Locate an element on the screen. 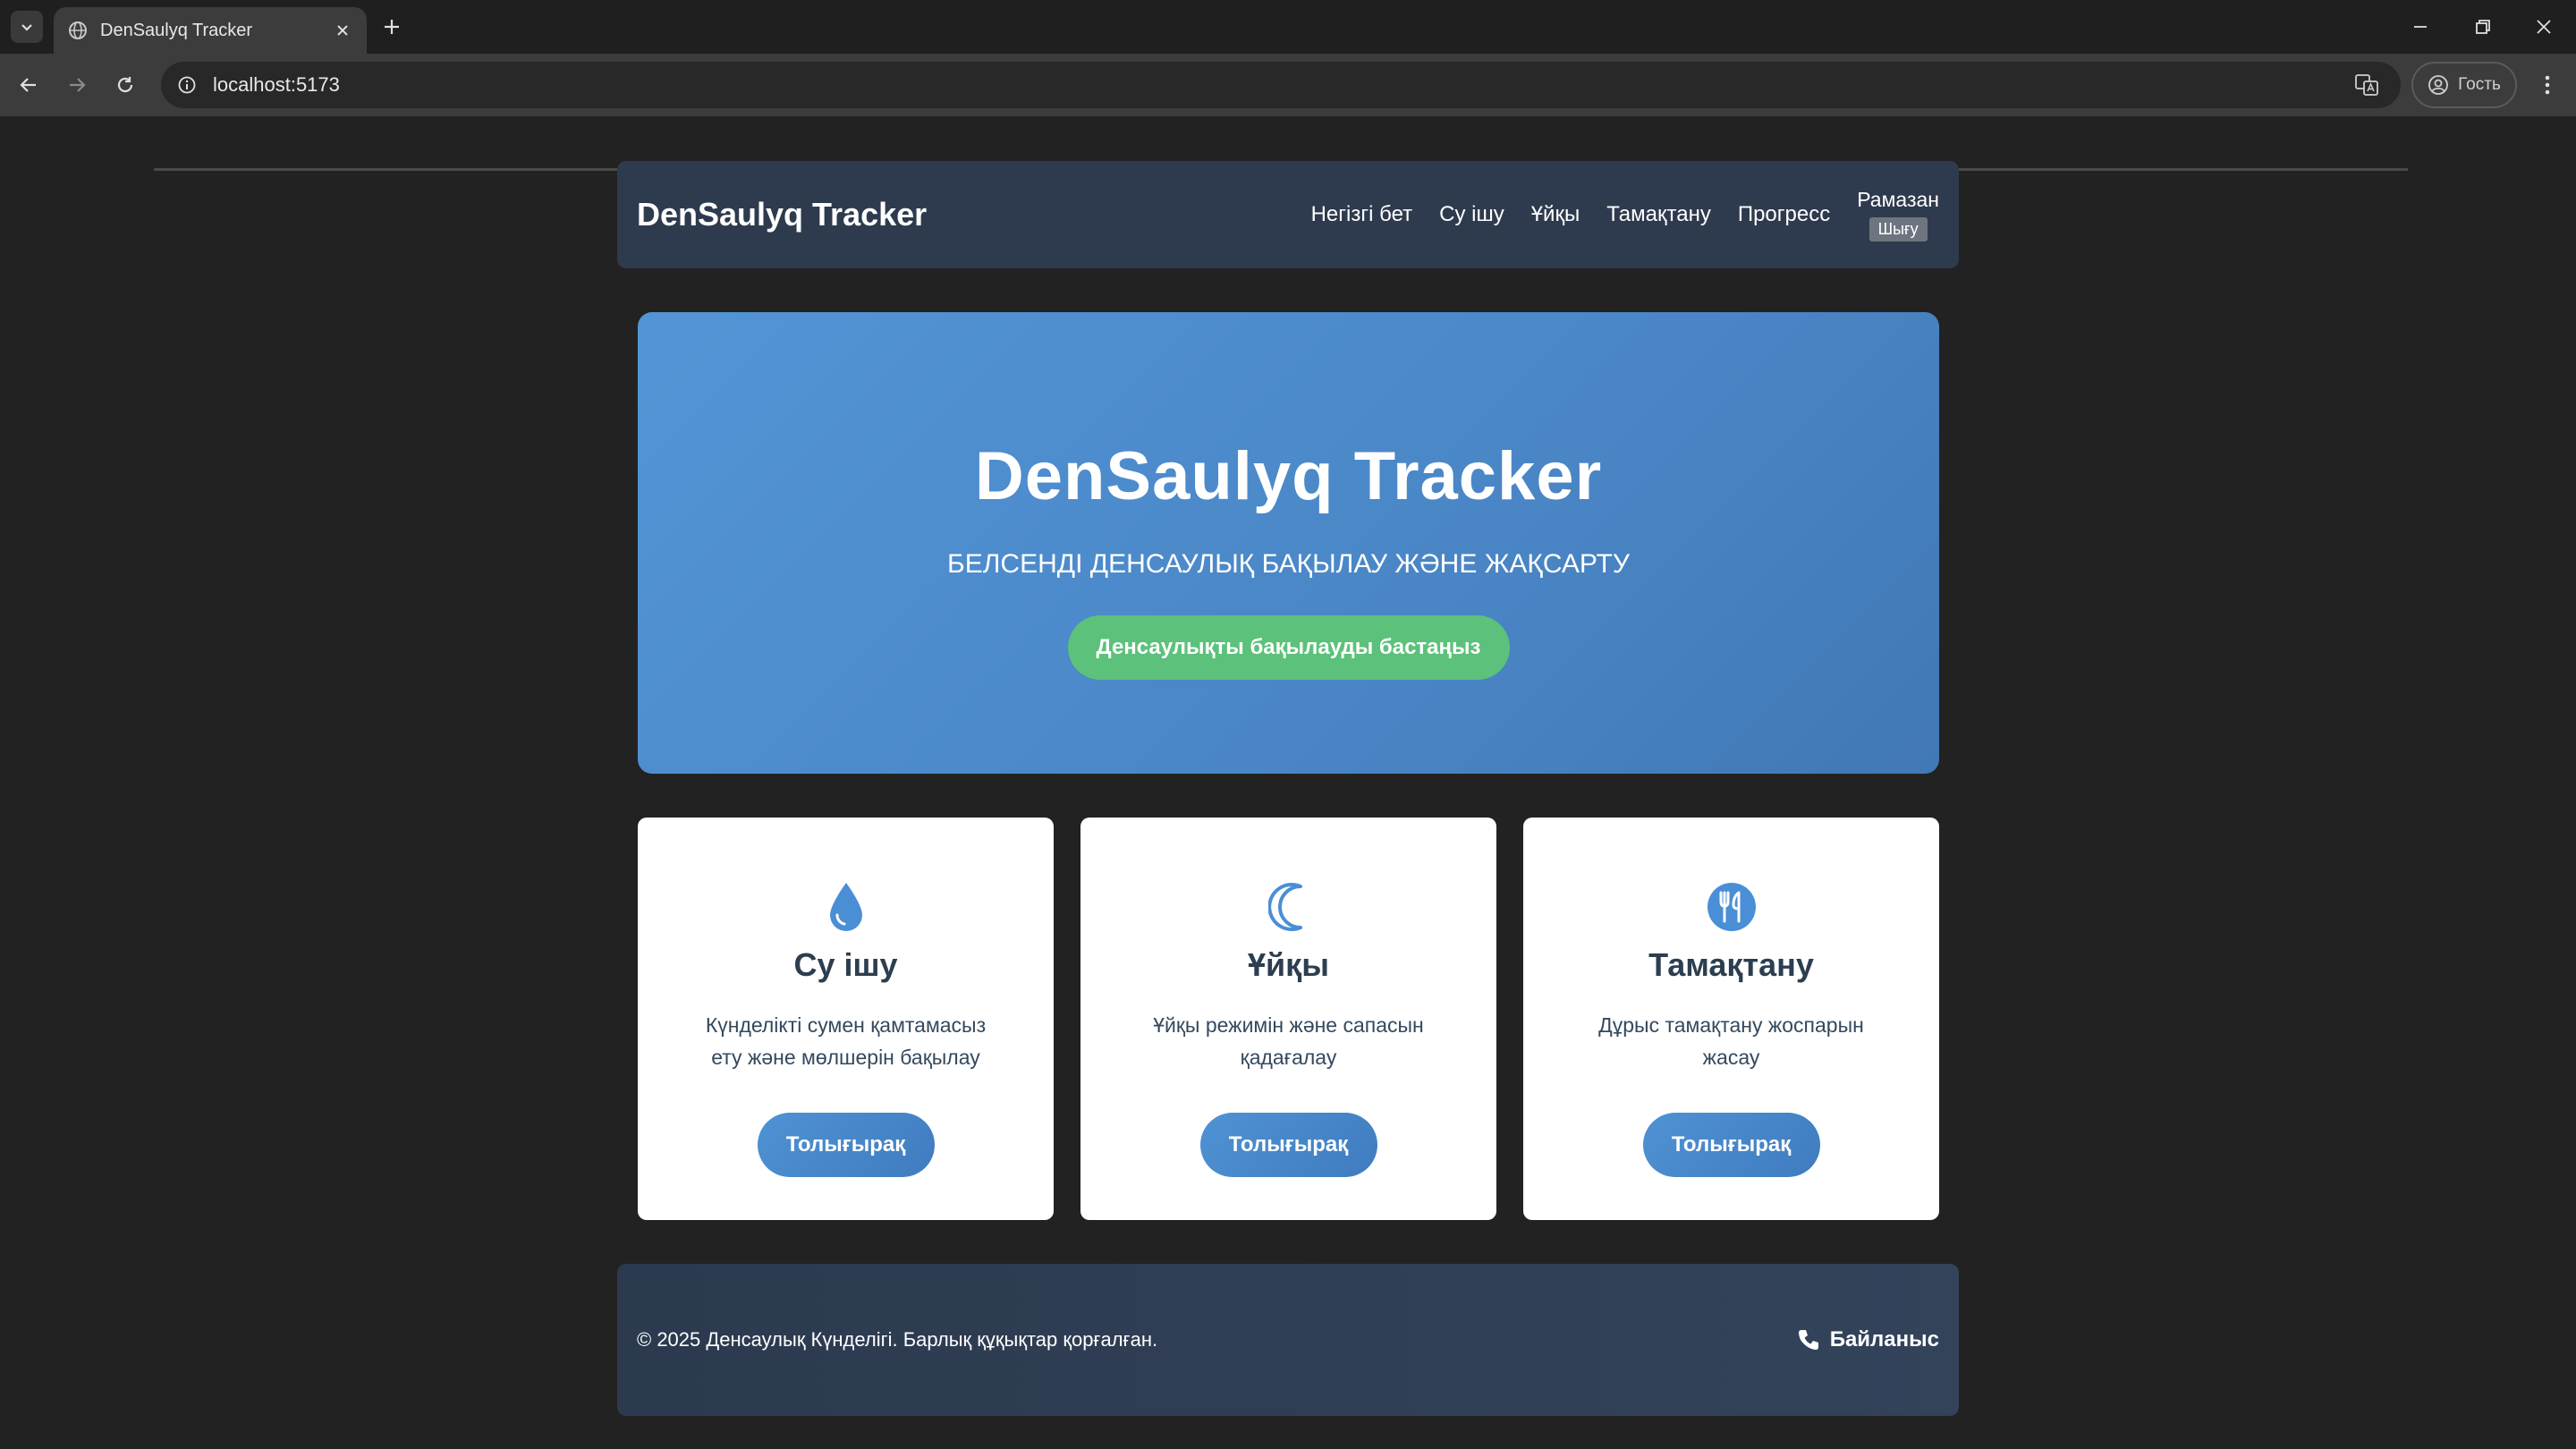 The width and height of the screenshot is (2576, 1449). back-button is located at coordinates (29, 85).